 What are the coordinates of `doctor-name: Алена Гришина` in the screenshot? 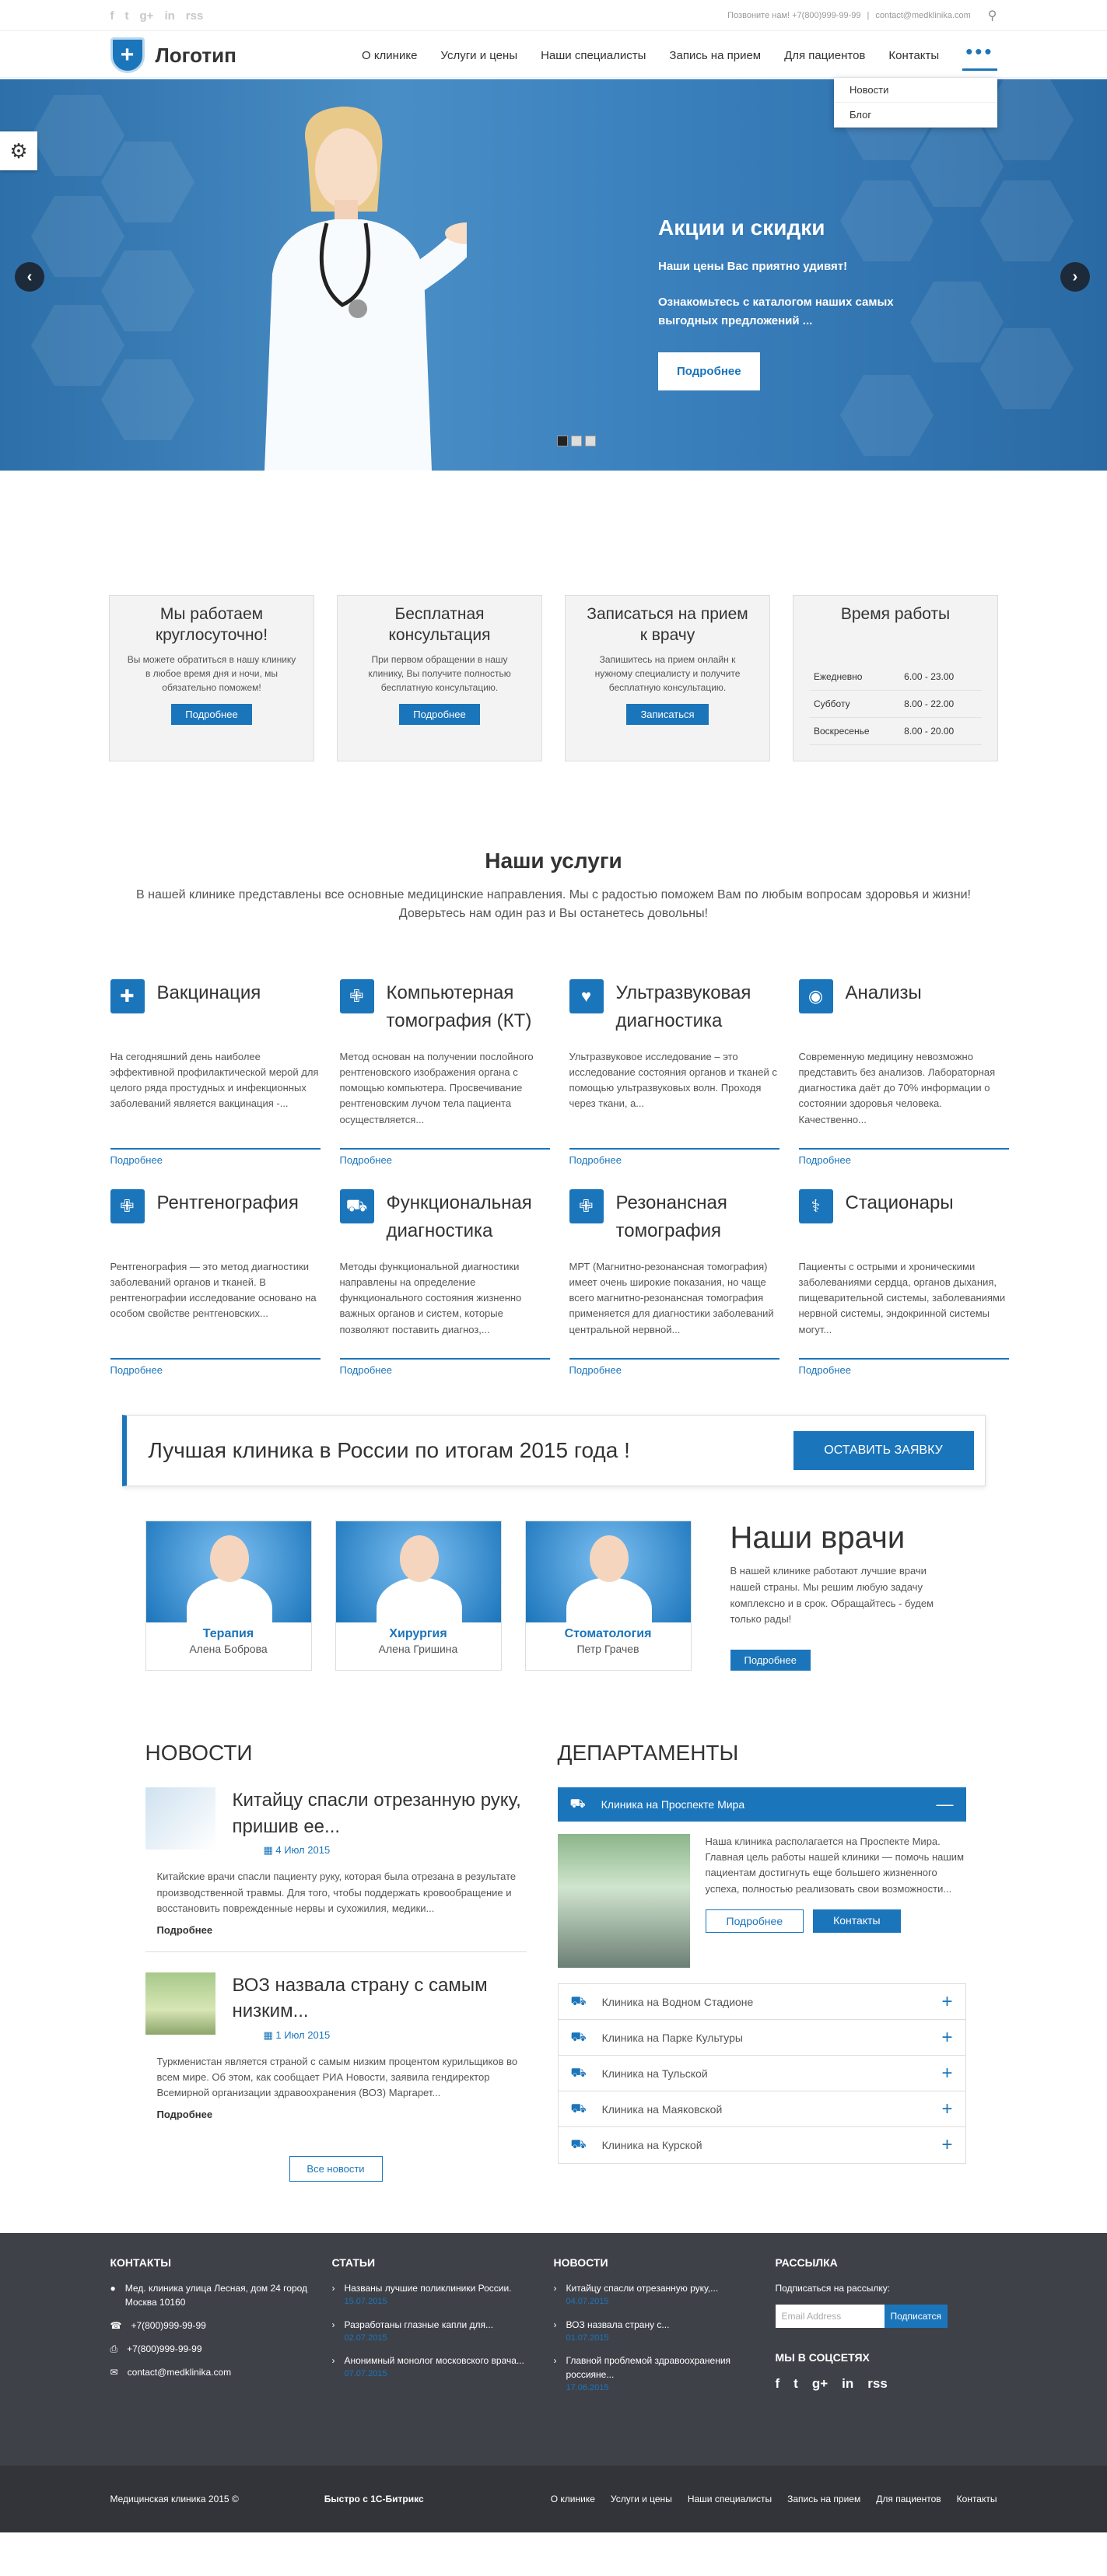 It's located at (418, 1649).